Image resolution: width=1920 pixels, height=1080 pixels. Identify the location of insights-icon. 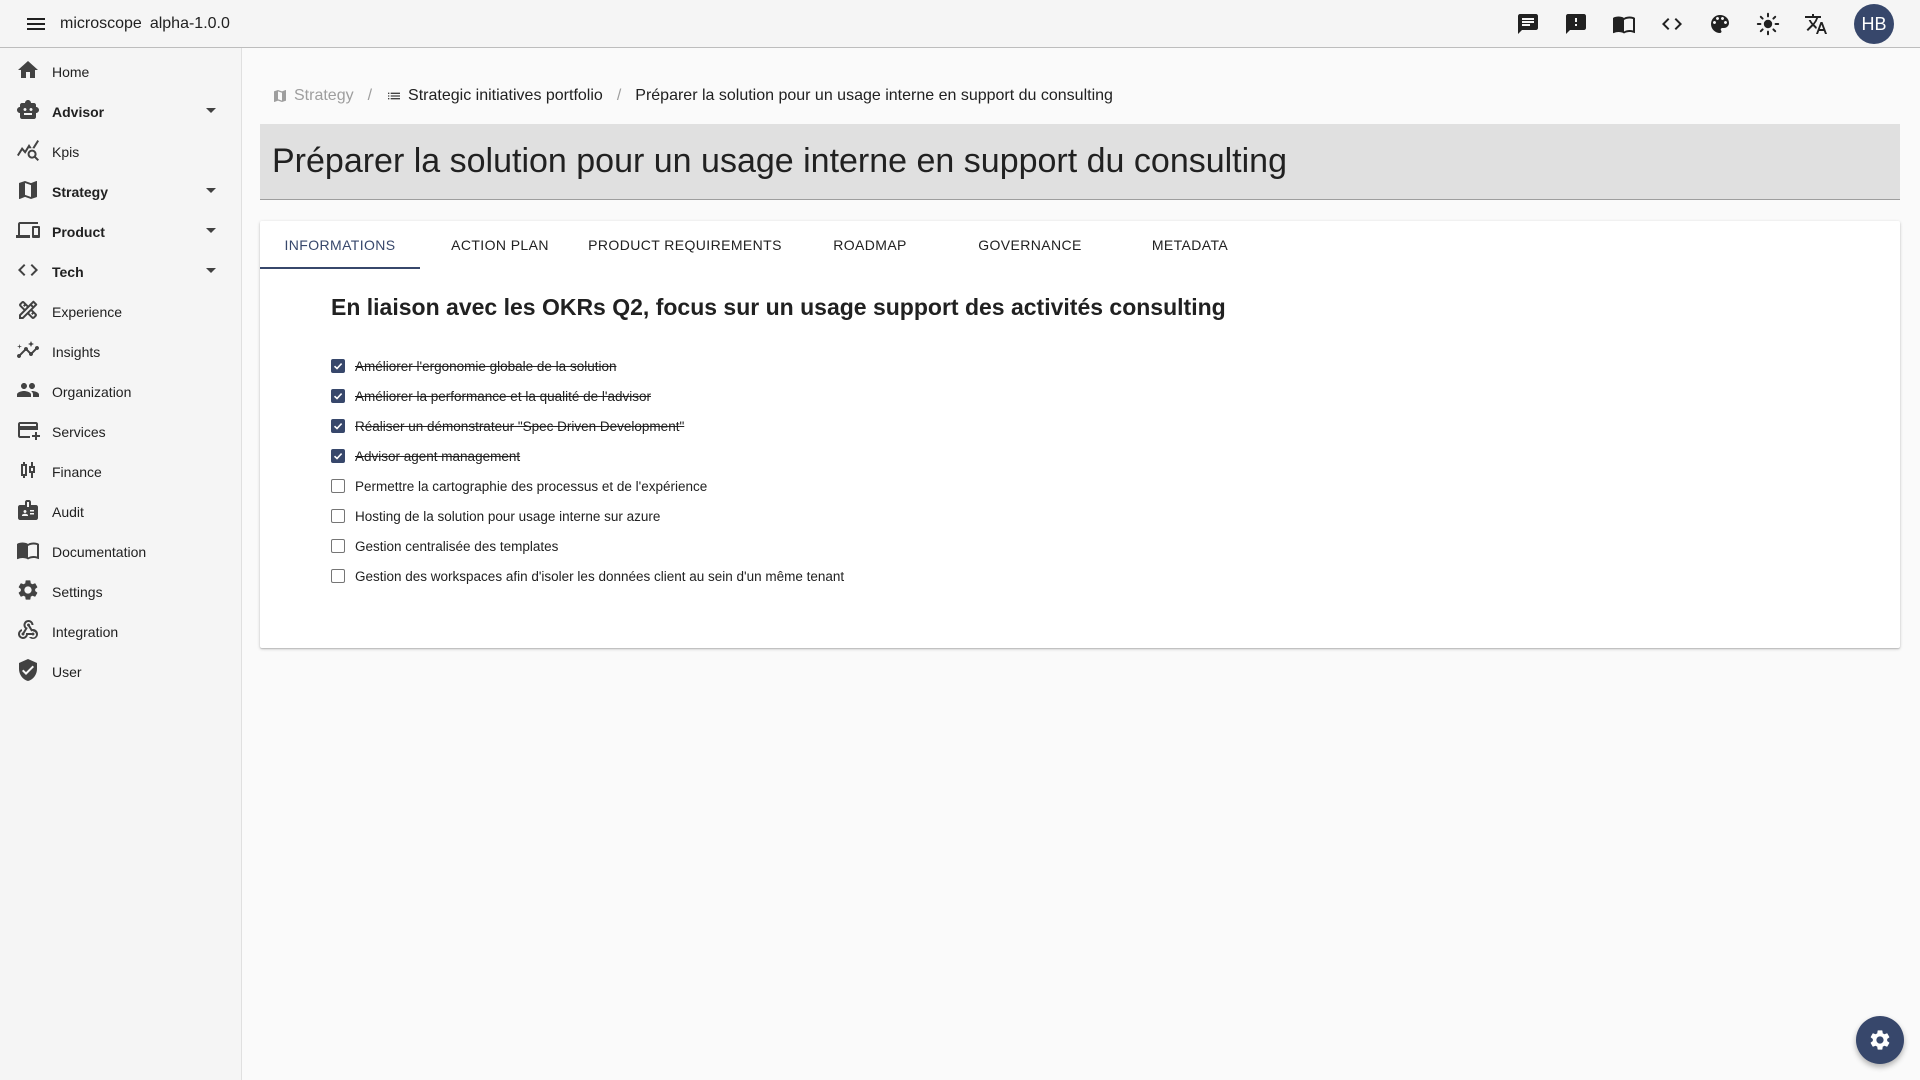
(28, 352).